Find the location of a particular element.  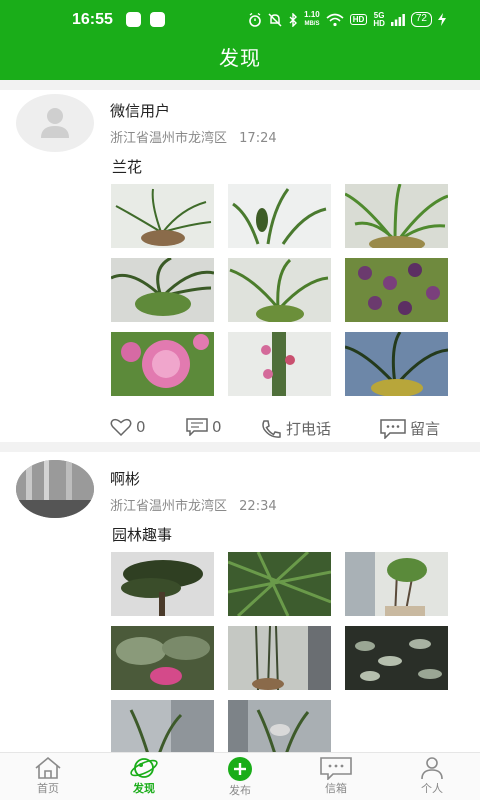

user-photo-icon is located at coordinates (55, 489).